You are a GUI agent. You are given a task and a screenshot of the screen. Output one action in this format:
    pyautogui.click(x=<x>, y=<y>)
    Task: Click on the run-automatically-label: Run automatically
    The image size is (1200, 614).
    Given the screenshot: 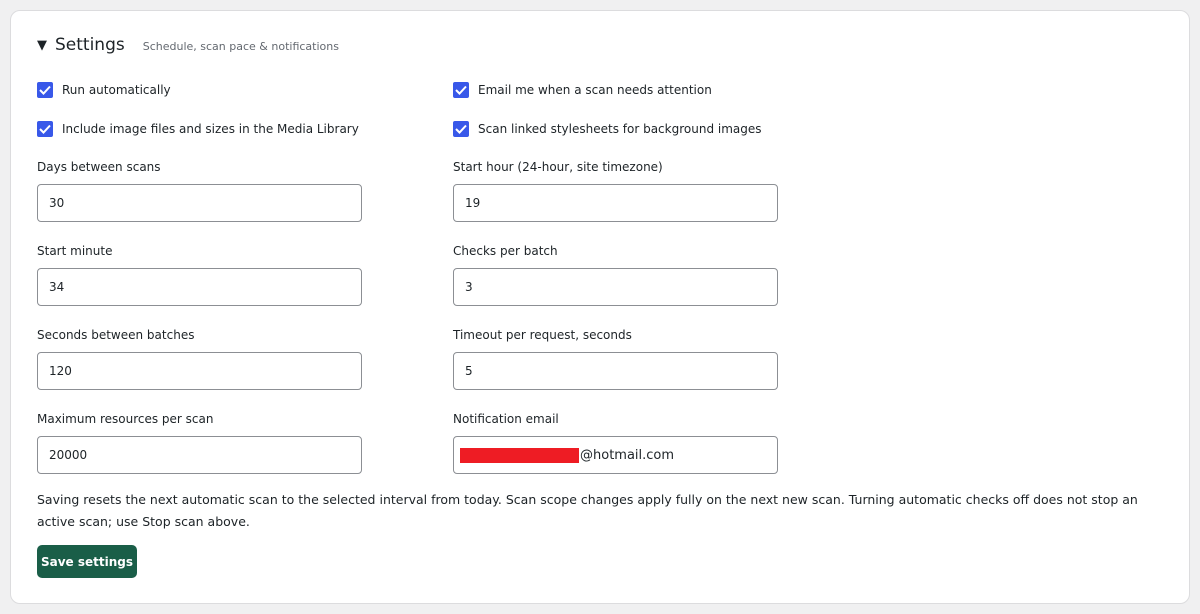 What is the action you would take?
    pyautogui.click(x=116, y=90)
    